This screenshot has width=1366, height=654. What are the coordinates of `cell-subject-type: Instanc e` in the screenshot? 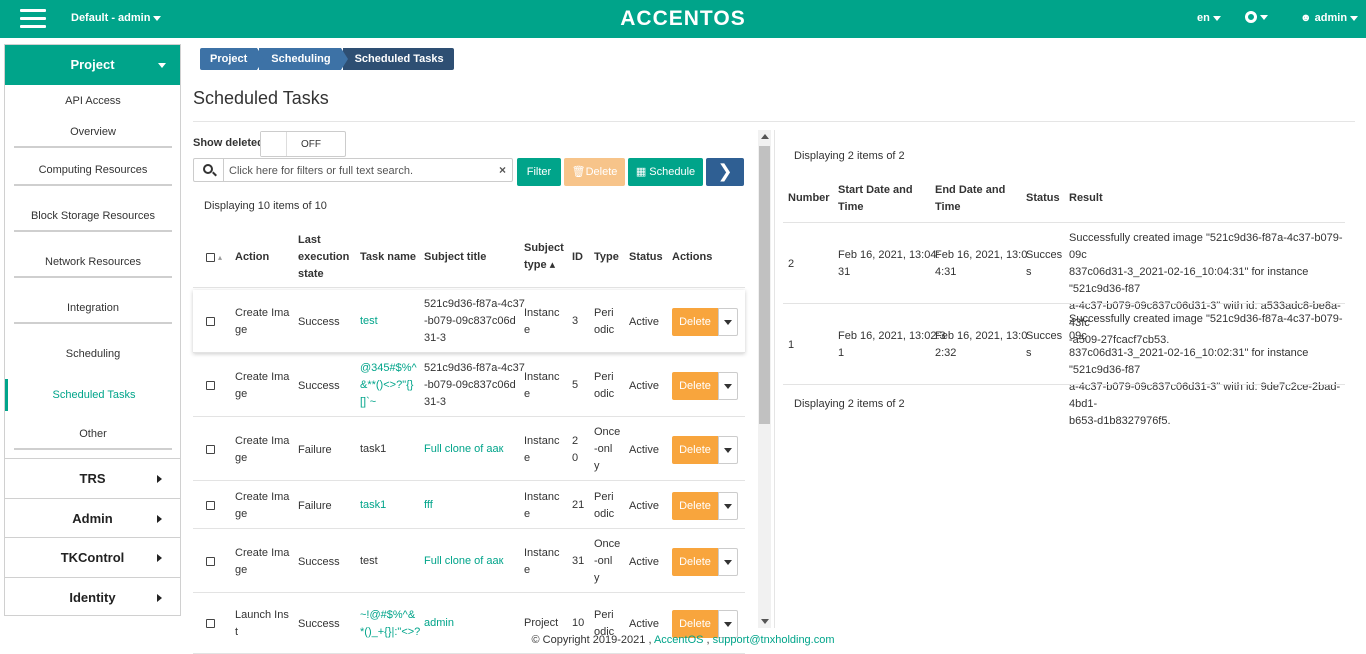 It's located at (541, 450).